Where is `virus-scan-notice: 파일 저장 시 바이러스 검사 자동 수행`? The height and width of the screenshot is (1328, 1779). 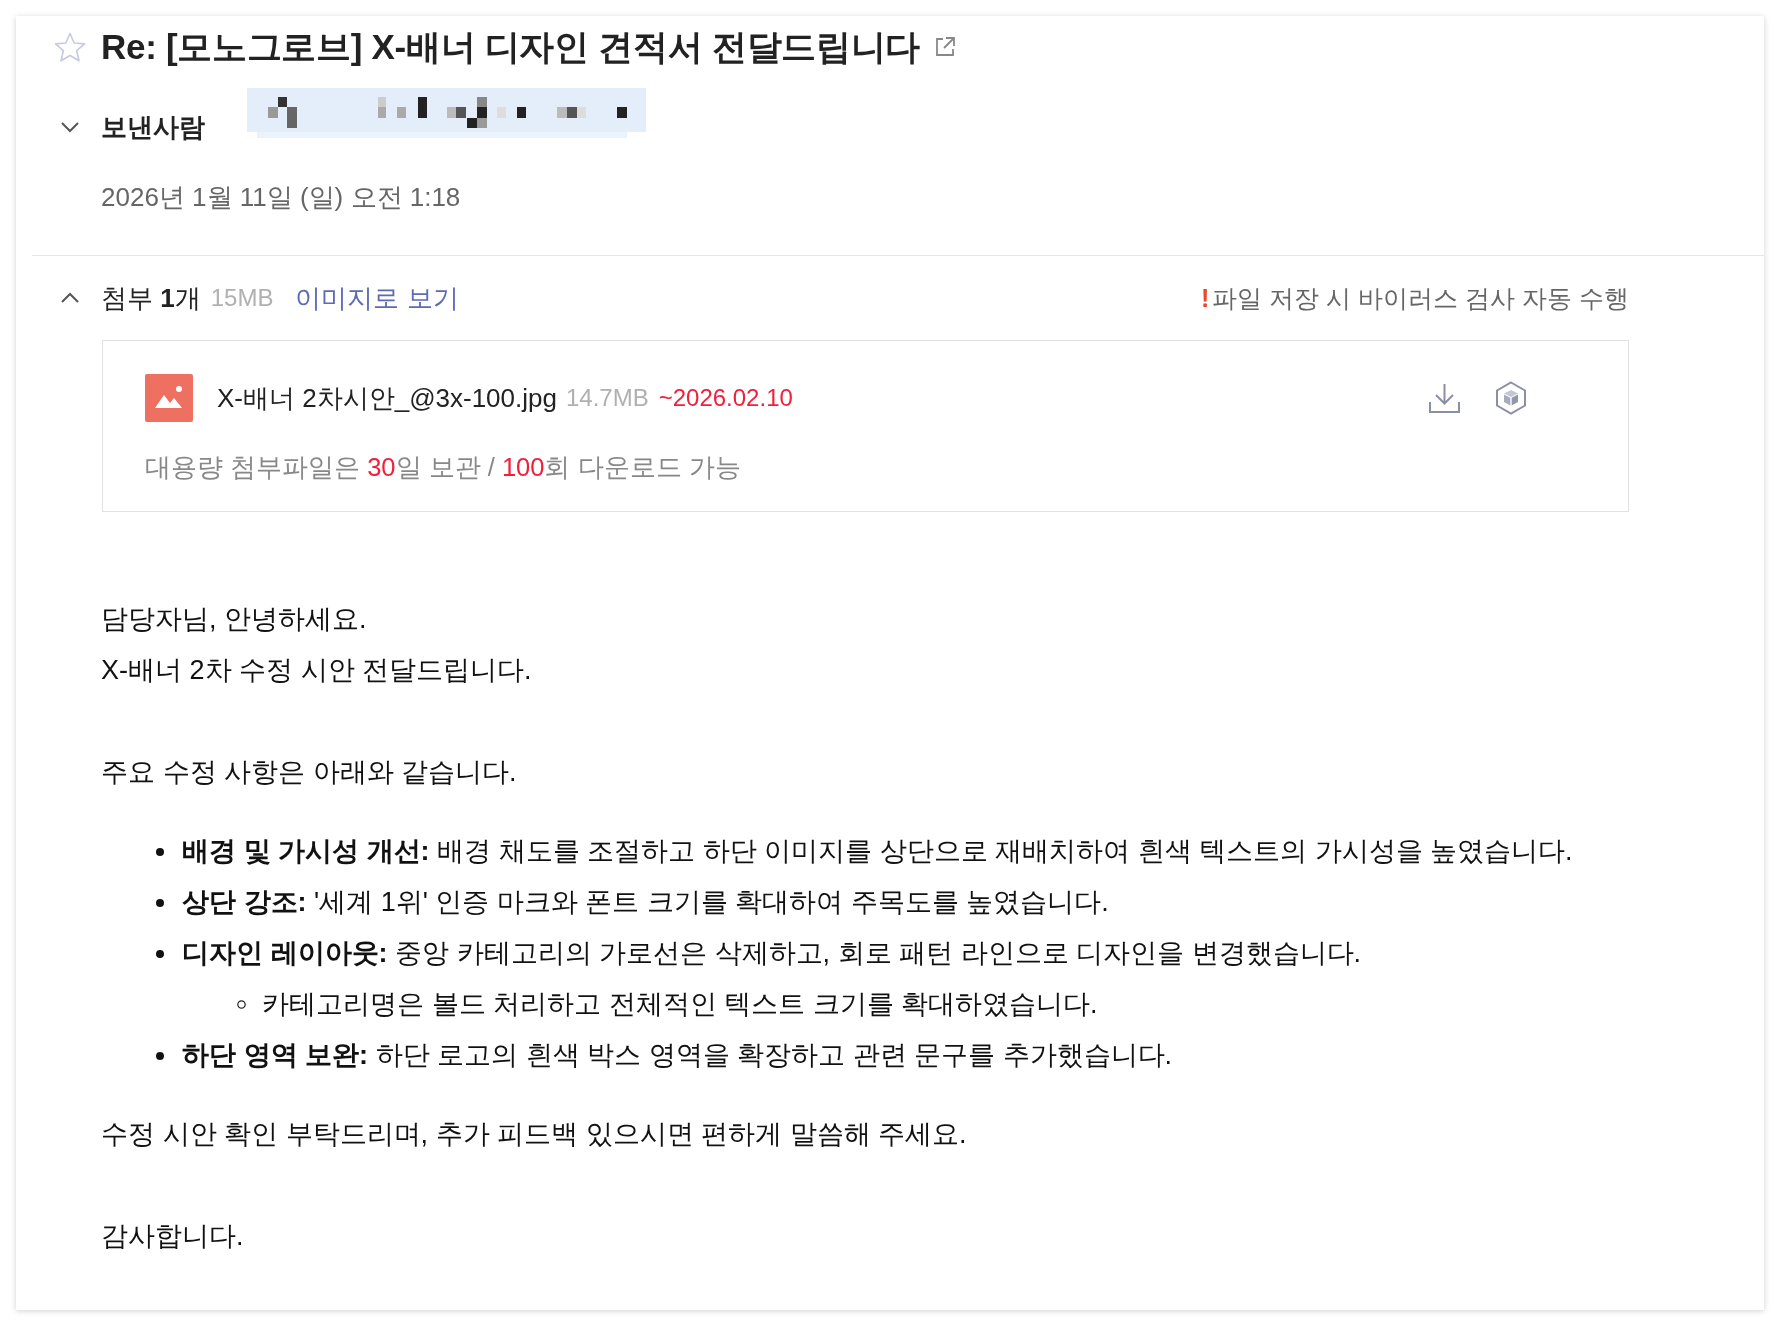
virus-scan-notice: 파일 저장 시 바이러스 검사 자동 수행 is located at coordinates (1420, 298).